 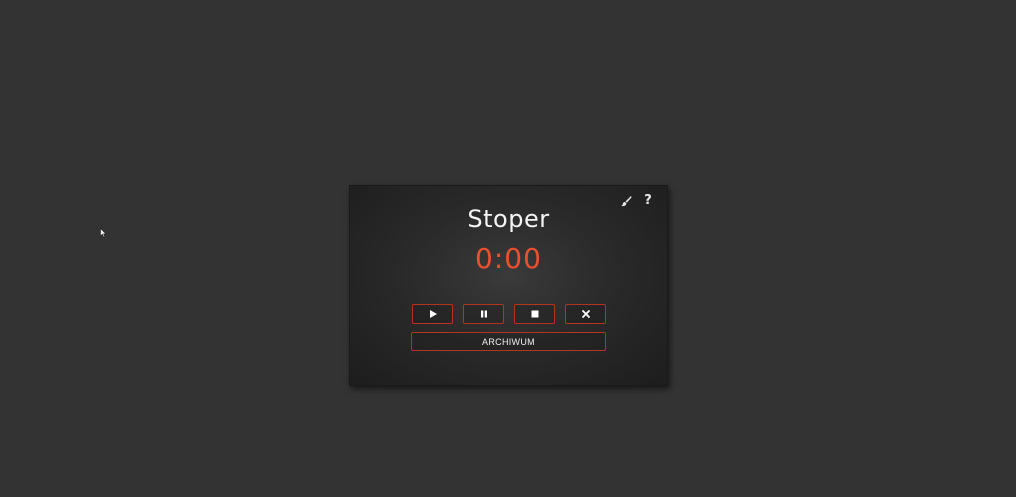 I want to click on time-display: 0:00, so click(x=508, y=258).